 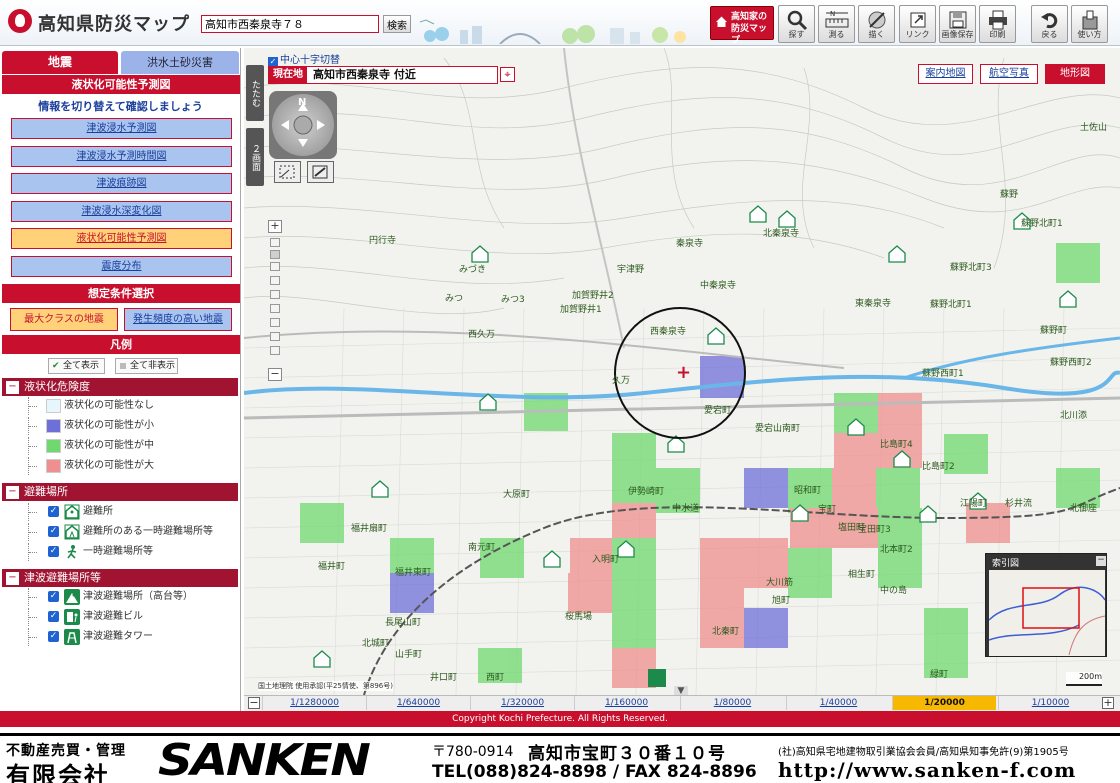 I want to click on checkbox-tsunami-building: ✓, so click(x=53, y=616).